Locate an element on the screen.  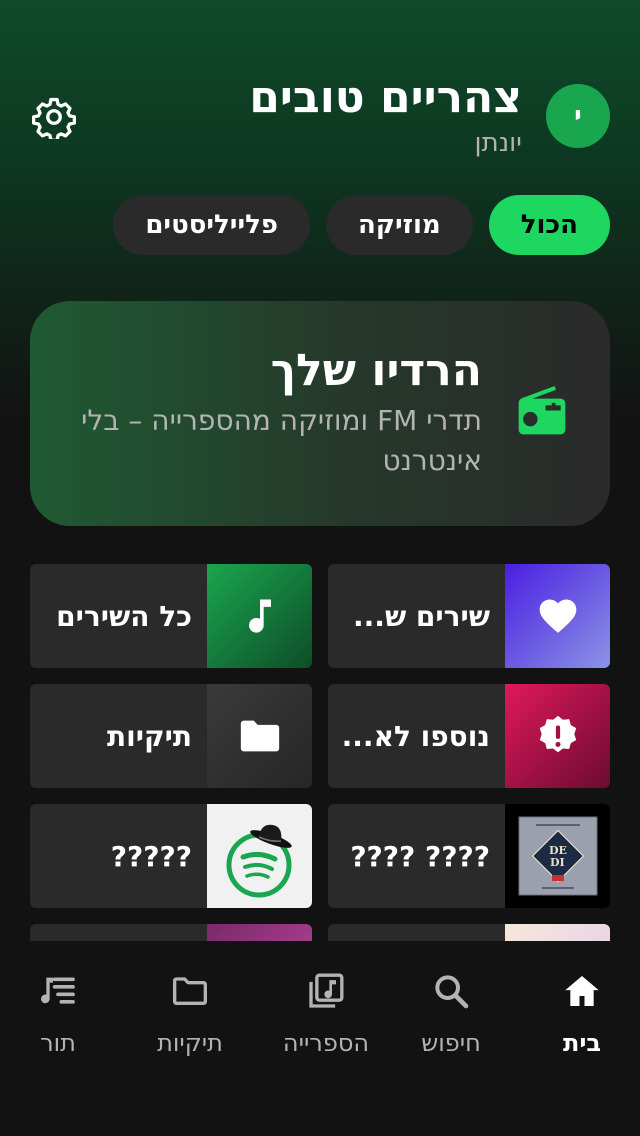
alert-badge-icon is located at coordinates (557, 734).